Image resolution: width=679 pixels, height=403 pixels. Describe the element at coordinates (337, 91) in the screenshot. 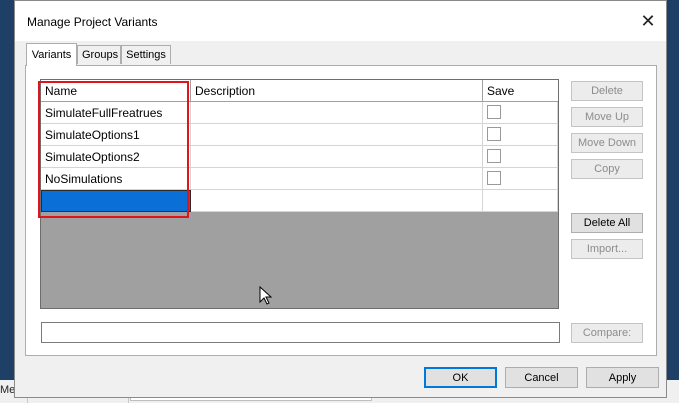

I see `column-header-description: Description` at that location.